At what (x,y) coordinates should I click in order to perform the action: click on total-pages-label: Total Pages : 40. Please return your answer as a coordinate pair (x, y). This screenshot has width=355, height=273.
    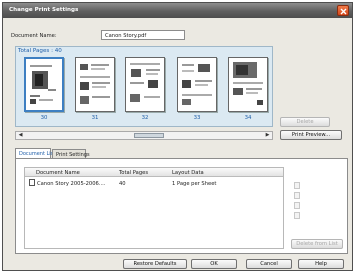
    Looking at the image, I should click on (40, 51).